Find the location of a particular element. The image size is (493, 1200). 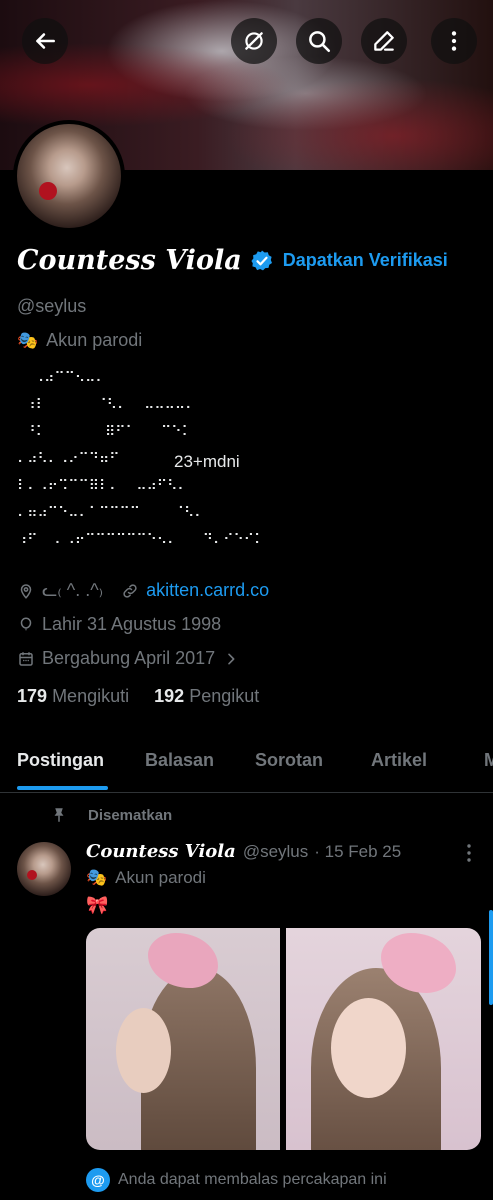

profile-avatar is located at coordinates (69, 176).